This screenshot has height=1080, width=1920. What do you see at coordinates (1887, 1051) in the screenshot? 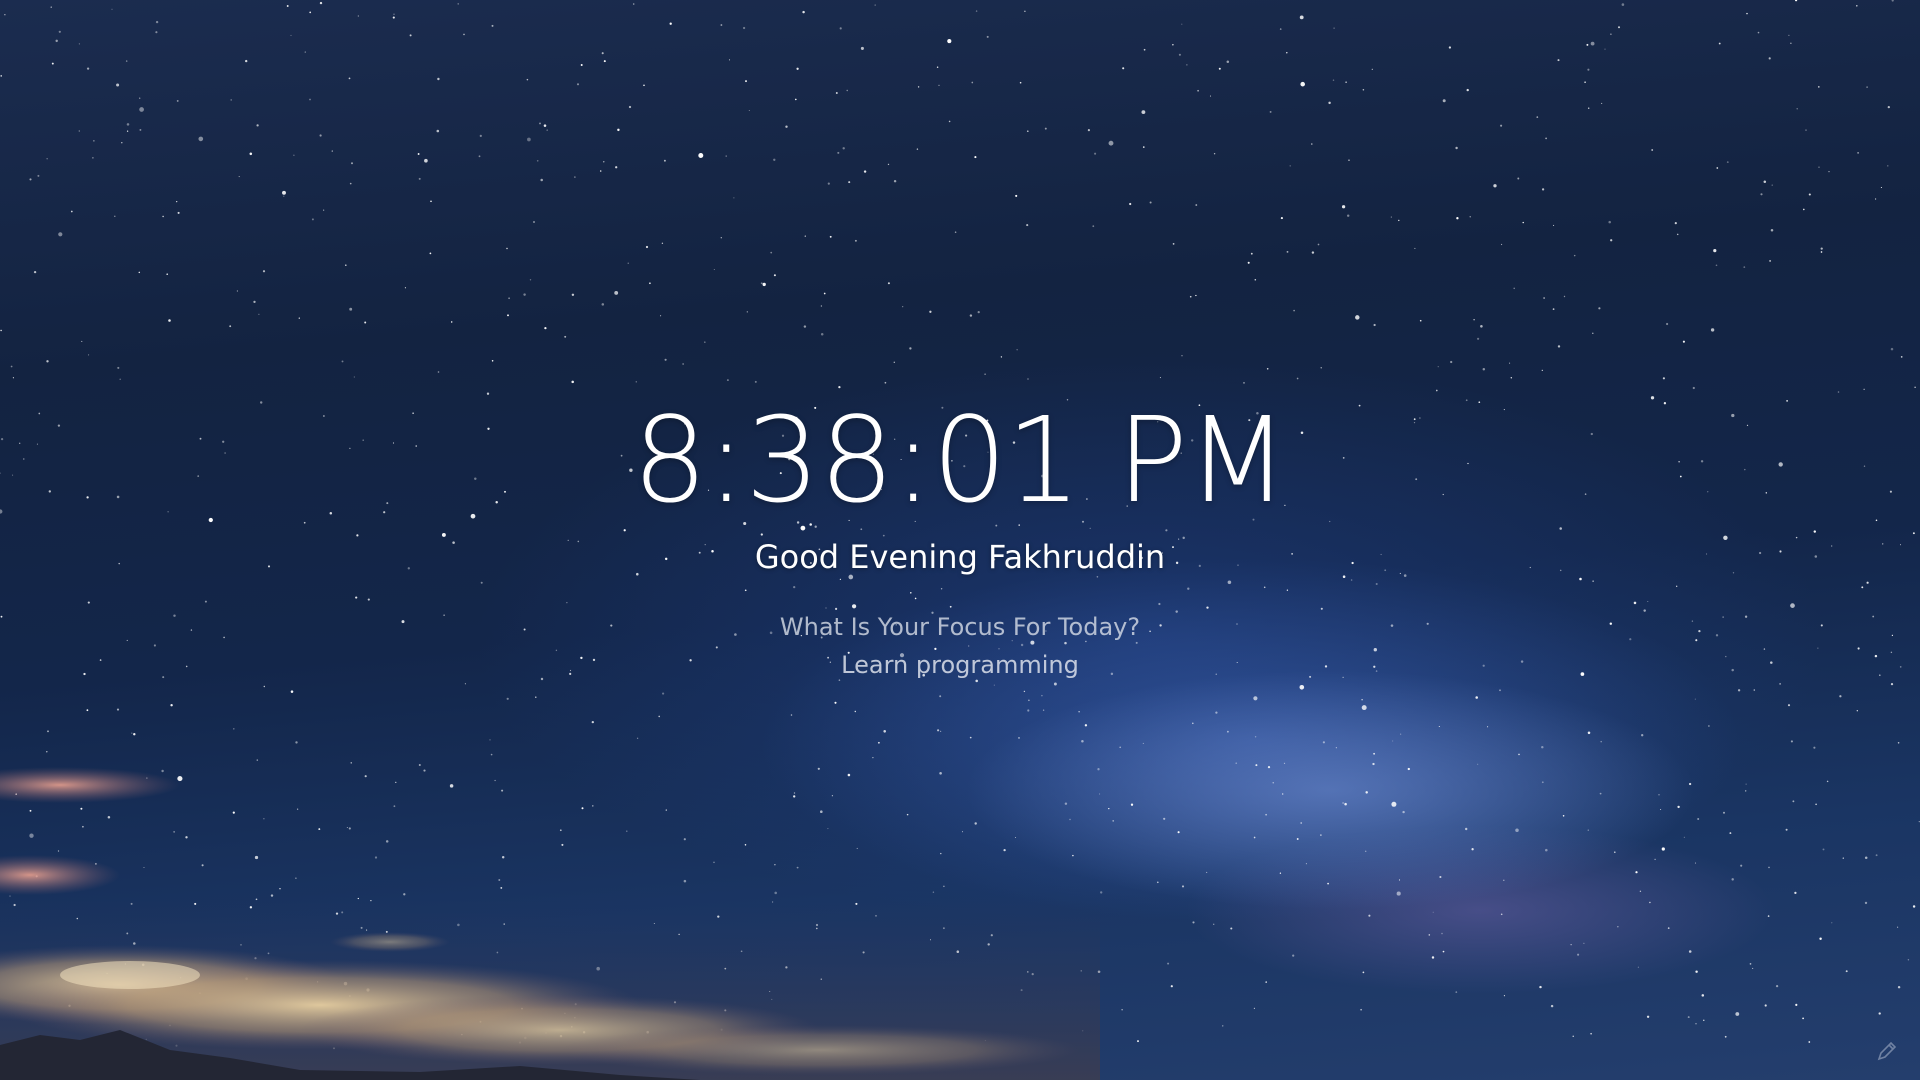
I see `edit-icon` at bounding box center [1887, 1051].